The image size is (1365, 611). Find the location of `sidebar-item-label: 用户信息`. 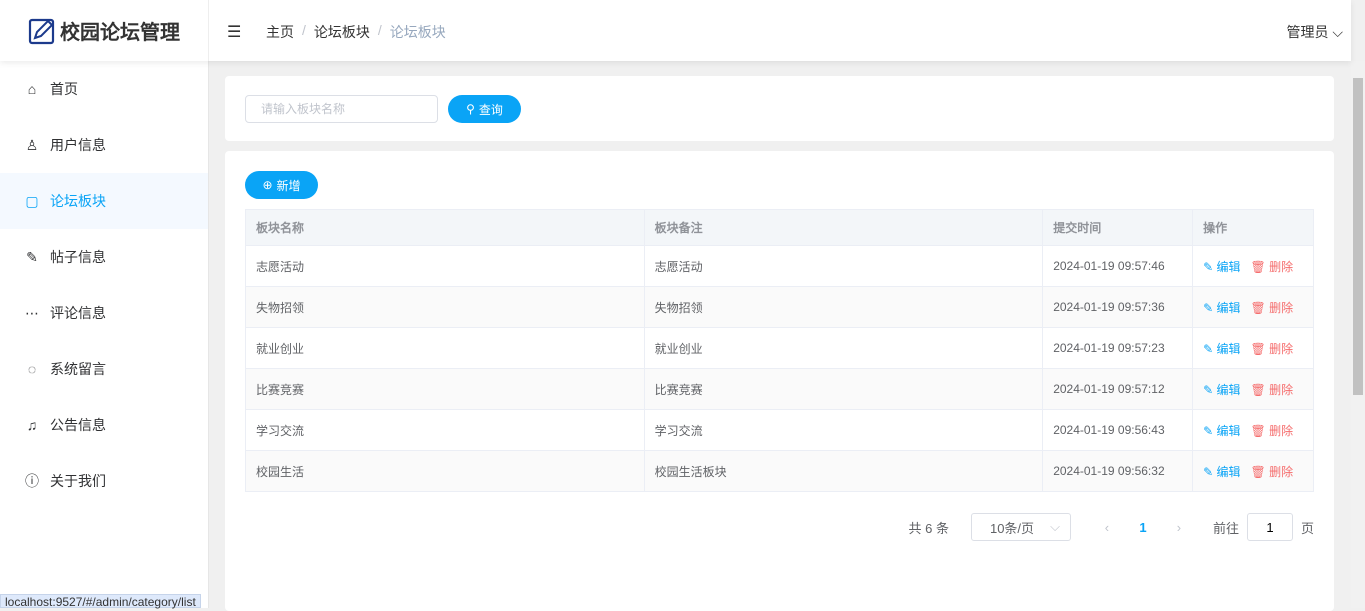

sidebar-item-label: 用户信息 is located at coordinates (78, 145).